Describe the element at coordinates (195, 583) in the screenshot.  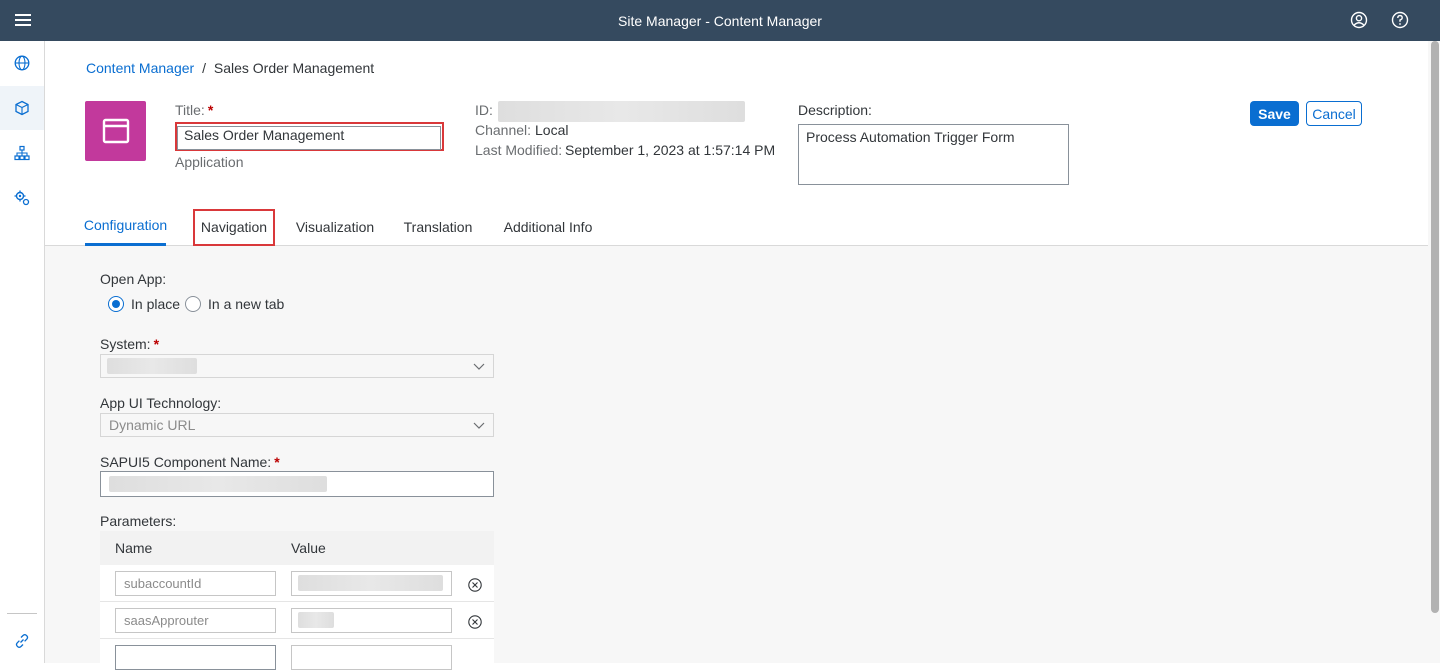
I see `param-name-input: subaccountId` at that location.